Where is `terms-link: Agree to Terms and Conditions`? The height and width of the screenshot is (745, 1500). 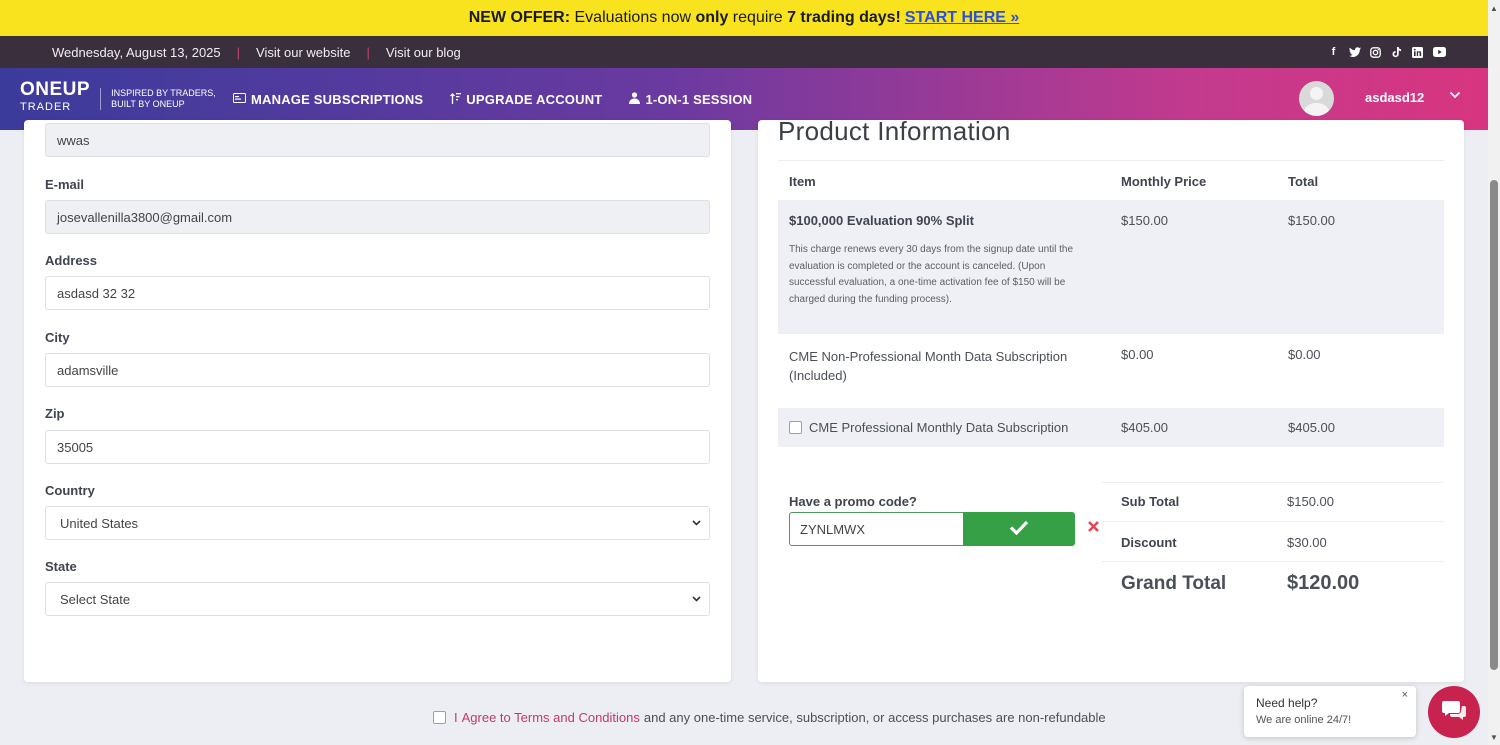
terms-link: Agree to Terms and Conditions is located at coordinates (551, 717).